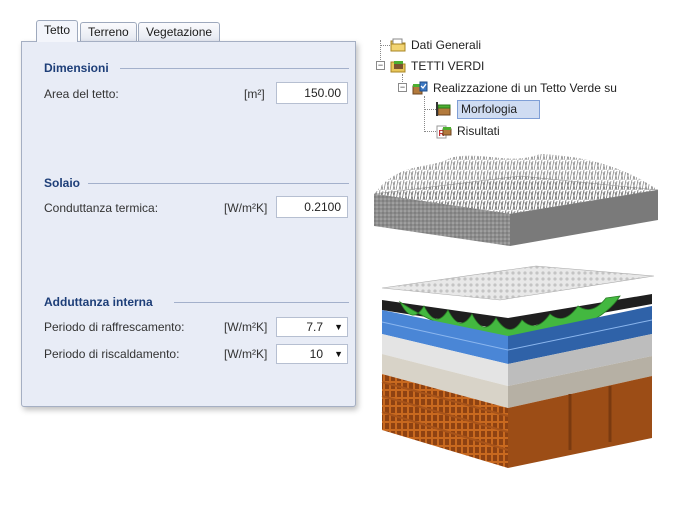 The image size is (676, 506). I want to click on section-title-dimensioni: Dimensioni, so click(76, 68).